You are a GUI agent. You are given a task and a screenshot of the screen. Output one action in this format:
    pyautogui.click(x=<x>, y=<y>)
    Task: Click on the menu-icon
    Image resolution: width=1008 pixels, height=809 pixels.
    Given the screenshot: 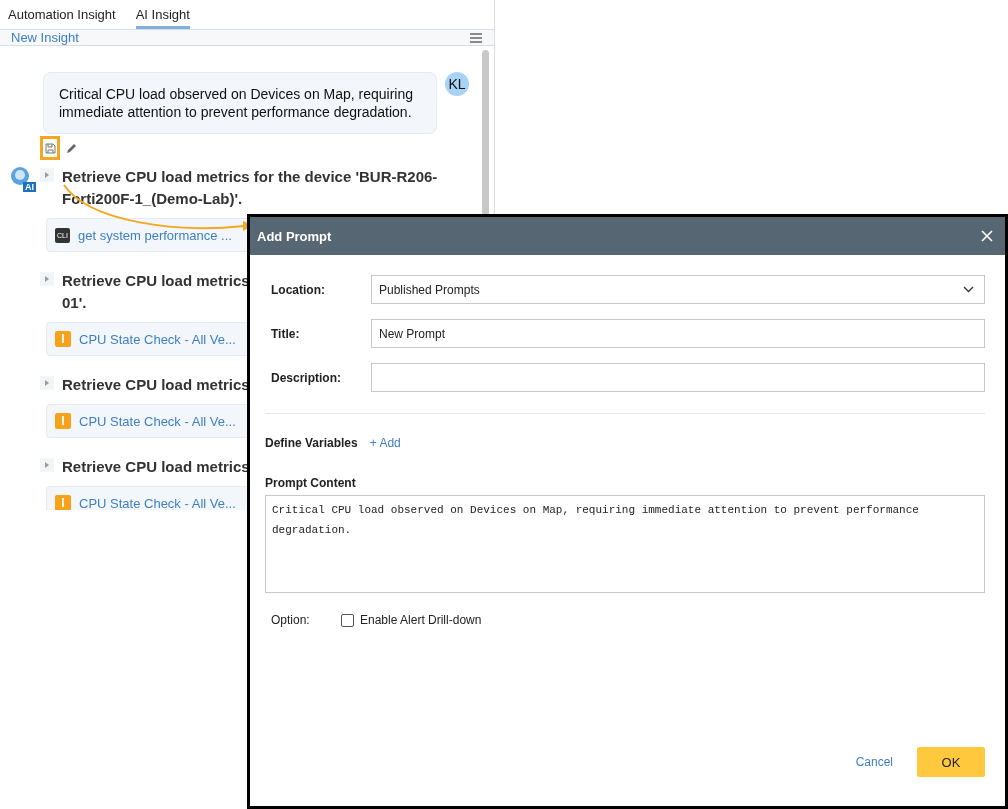 What is the action you would take?
    pyautogui.click(x=476, y=37)
    